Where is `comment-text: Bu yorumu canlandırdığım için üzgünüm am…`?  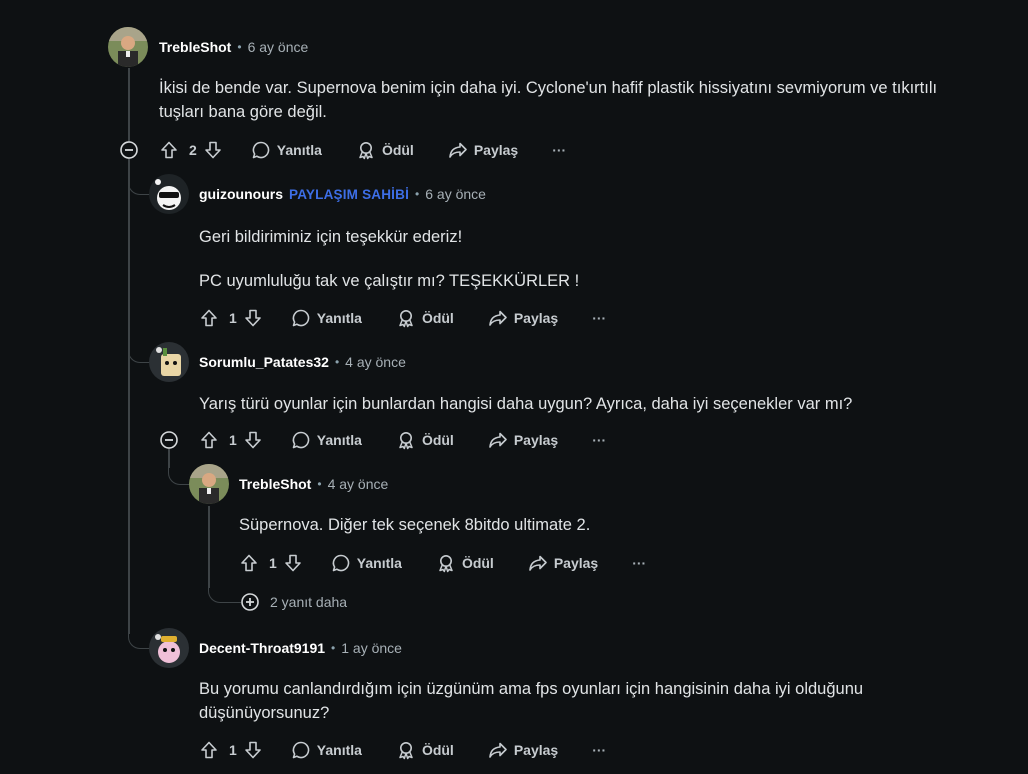
comment-text: Bu yorumu canlandırdığım için üzgünüm am… is located at coordinates (531, 689).